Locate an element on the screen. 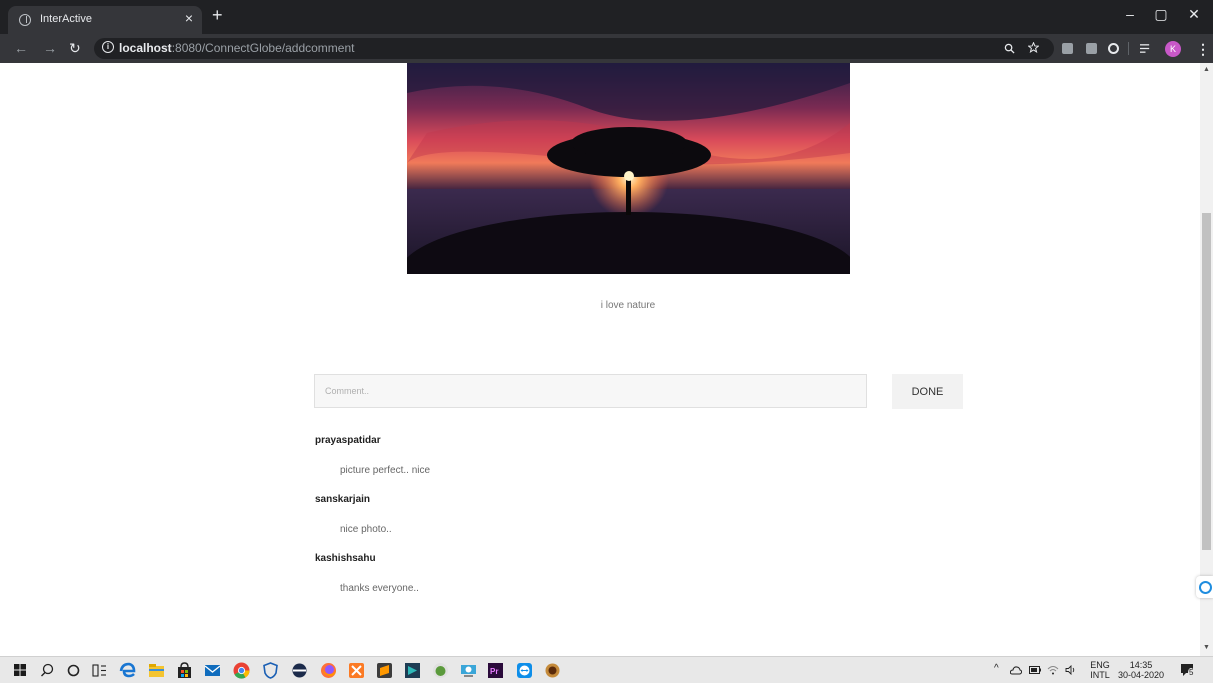  page-scrollbar: ▲ ▼ is located at coordinates (1206, 359).